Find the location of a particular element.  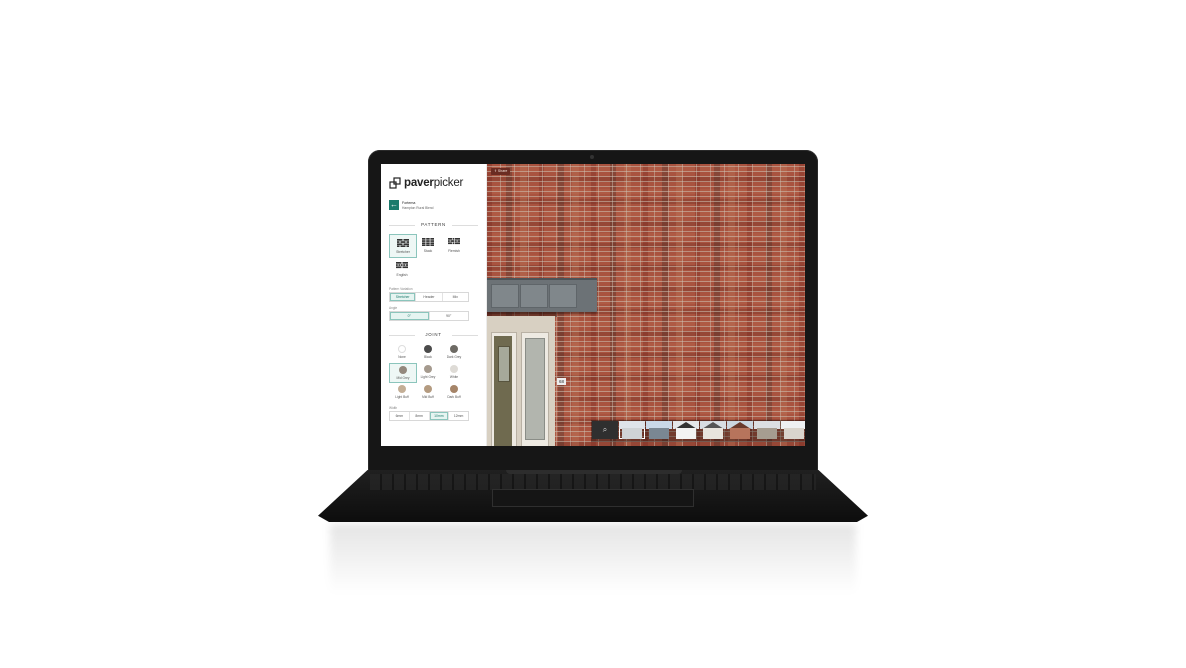

joint-colour-dark-grey: Dark Grey is located at coordinates (454, 352).